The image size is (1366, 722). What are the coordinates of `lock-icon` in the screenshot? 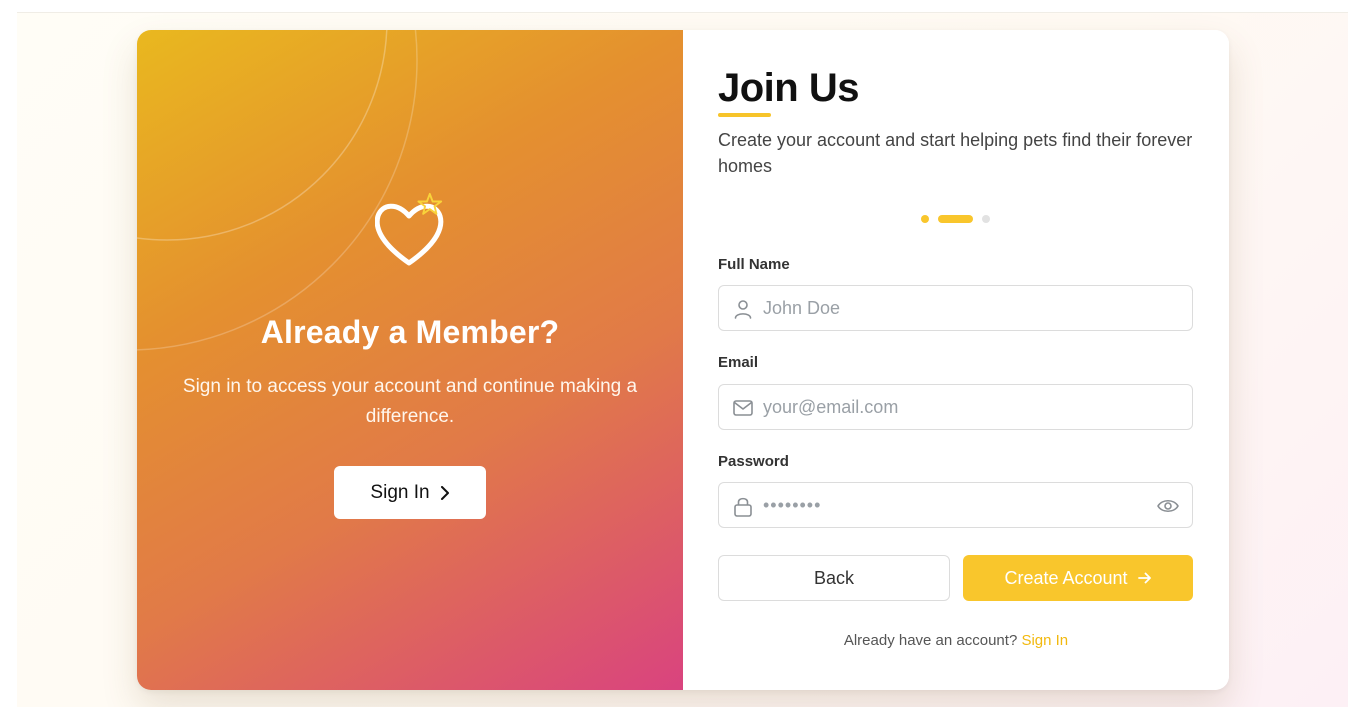 It's located at (743, 507).